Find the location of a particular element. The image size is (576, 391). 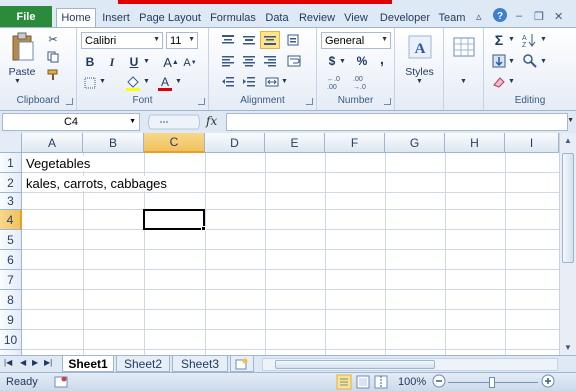

merge-dropdown-icon: ▼ is located at coordinates (284, 81).